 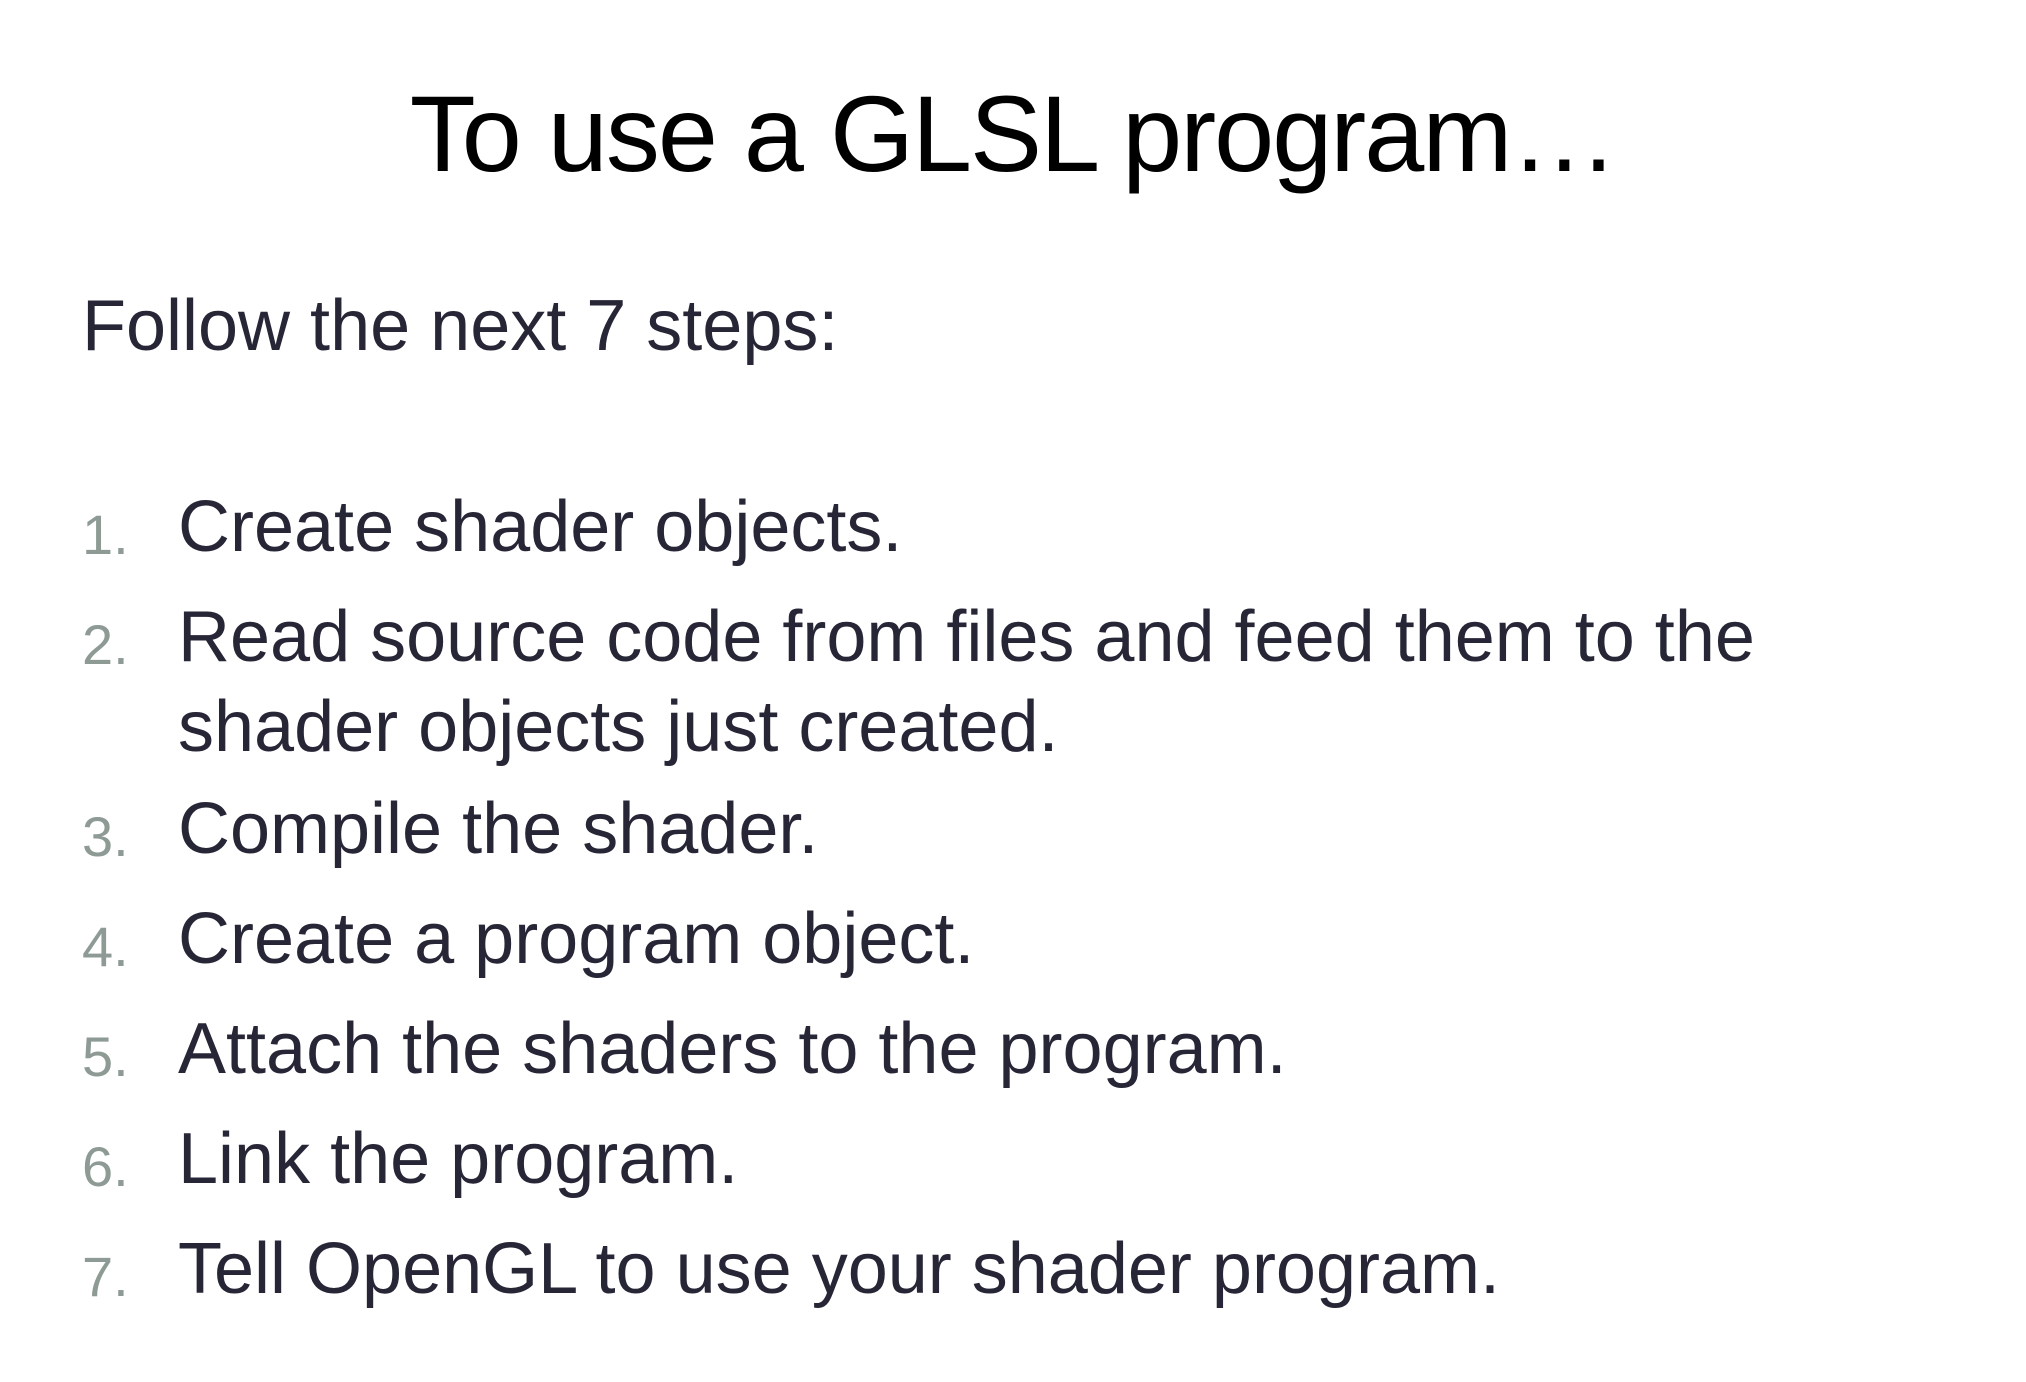 What do you see at coordinates (1022, 531) in the screenshot?
I see `step-item: 1. Create shader objects.` at bounding box center [1022, 531].